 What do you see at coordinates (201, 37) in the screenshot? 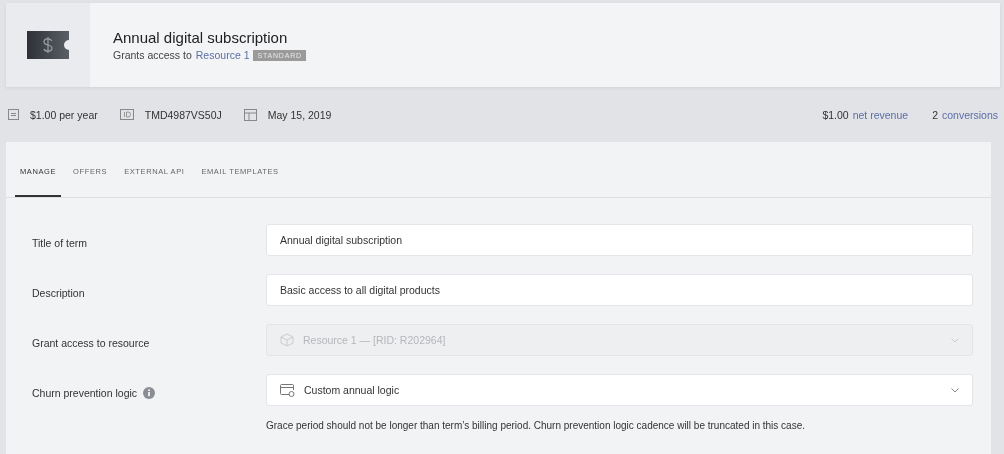
I see `subscription-title: Annual digital subscription` at bounding box center [201, 37].